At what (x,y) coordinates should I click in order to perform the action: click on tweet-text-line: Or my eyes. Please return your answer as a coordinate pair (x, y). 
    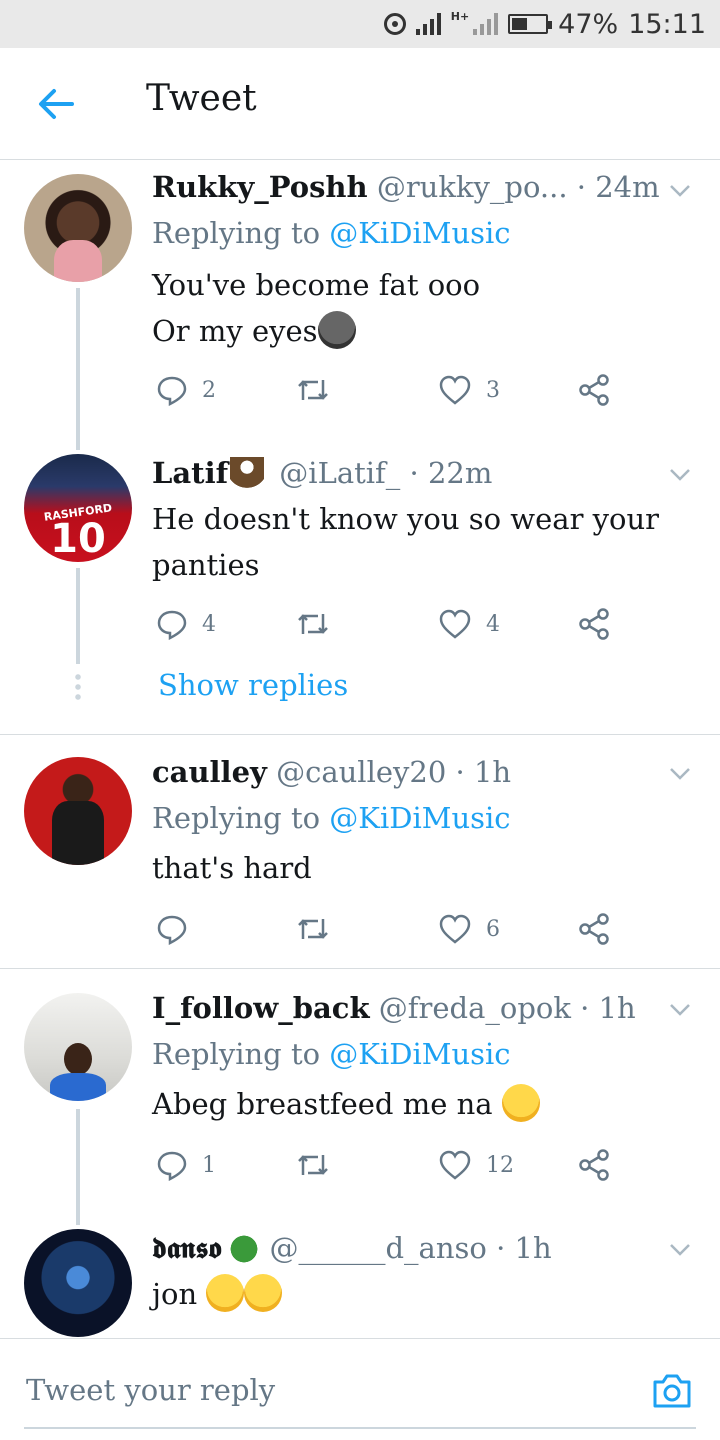
    Looking at the image, I should click on (235, 331).